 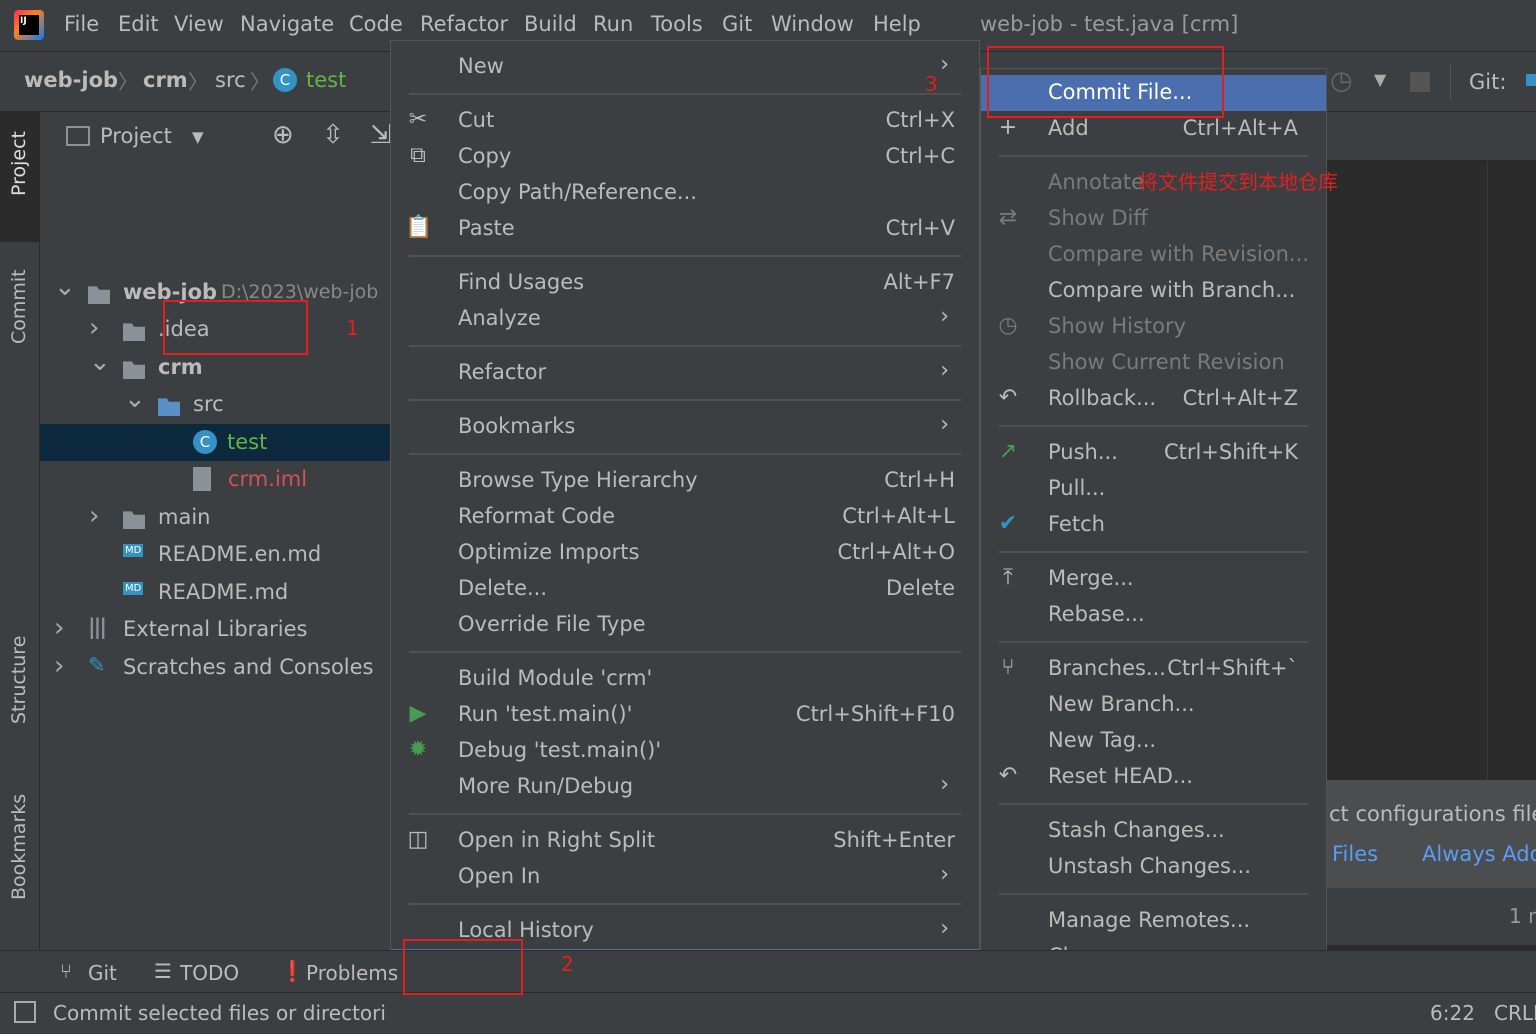 What do you see at coordinates (215, 629) in the screenshot?
I see `tree-item-external-libraries: › ||| External Libraries` at bounding box center [215, 629].